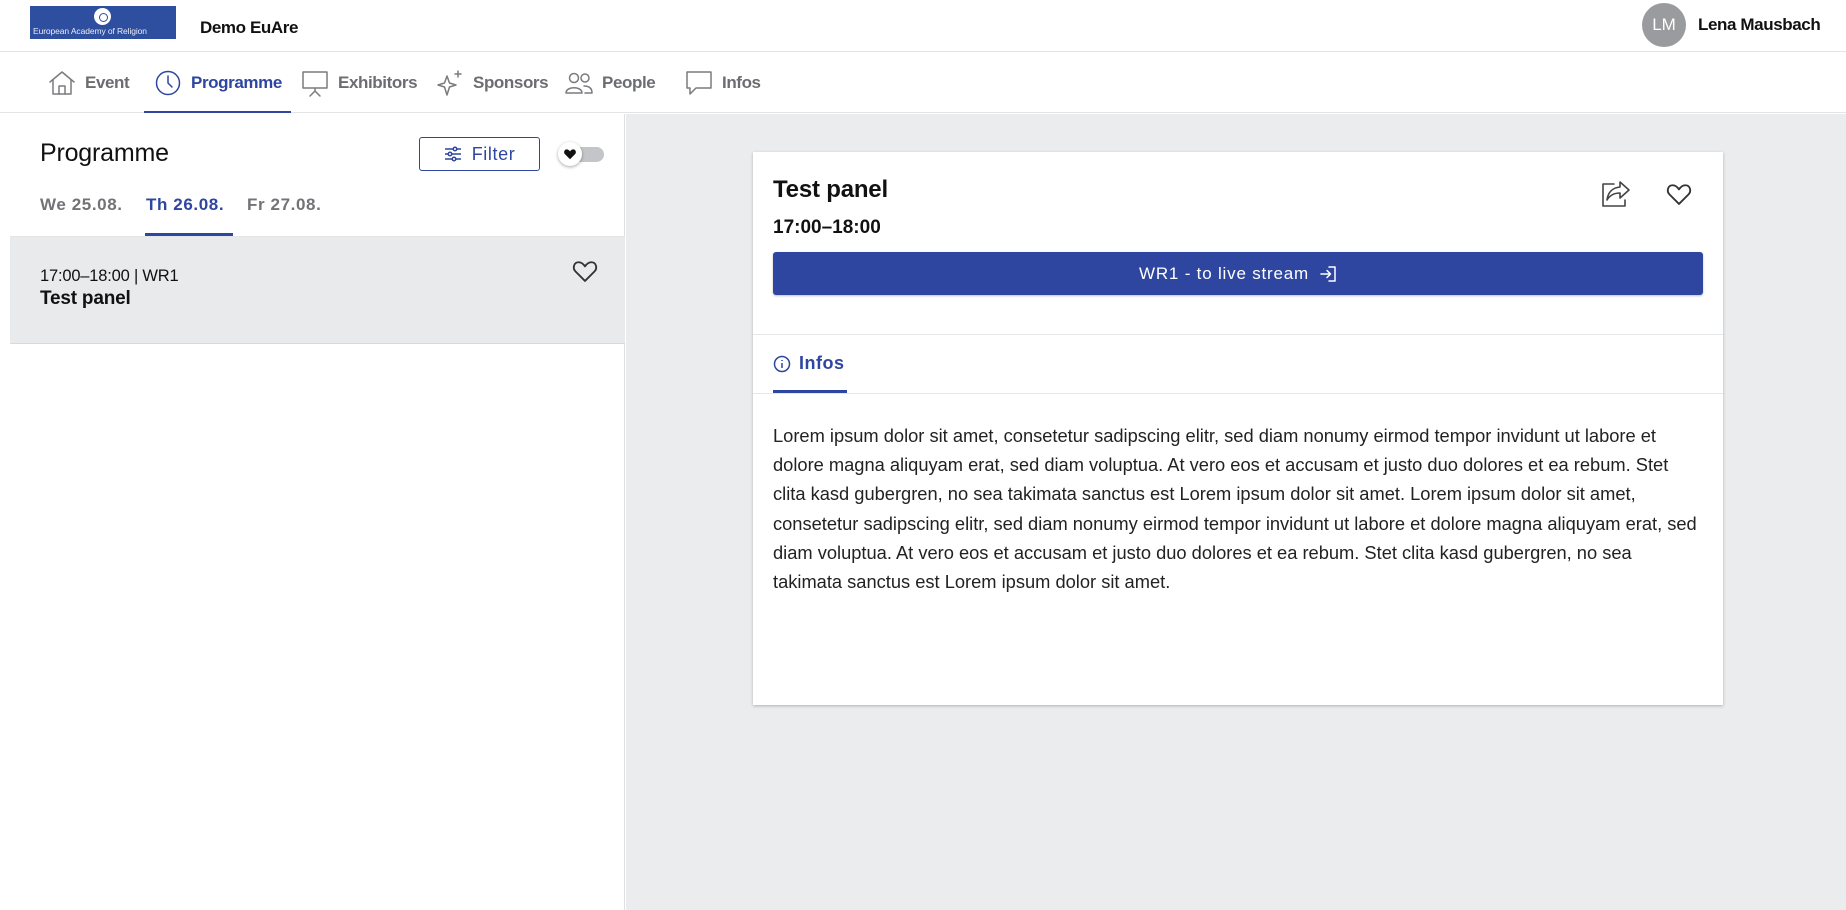 Image resolution: width=1846 pixels, height=910 pixels. Describe the element at coordinates (104, 153) in the screenshot. I see `programme-title: Programme` at that location.